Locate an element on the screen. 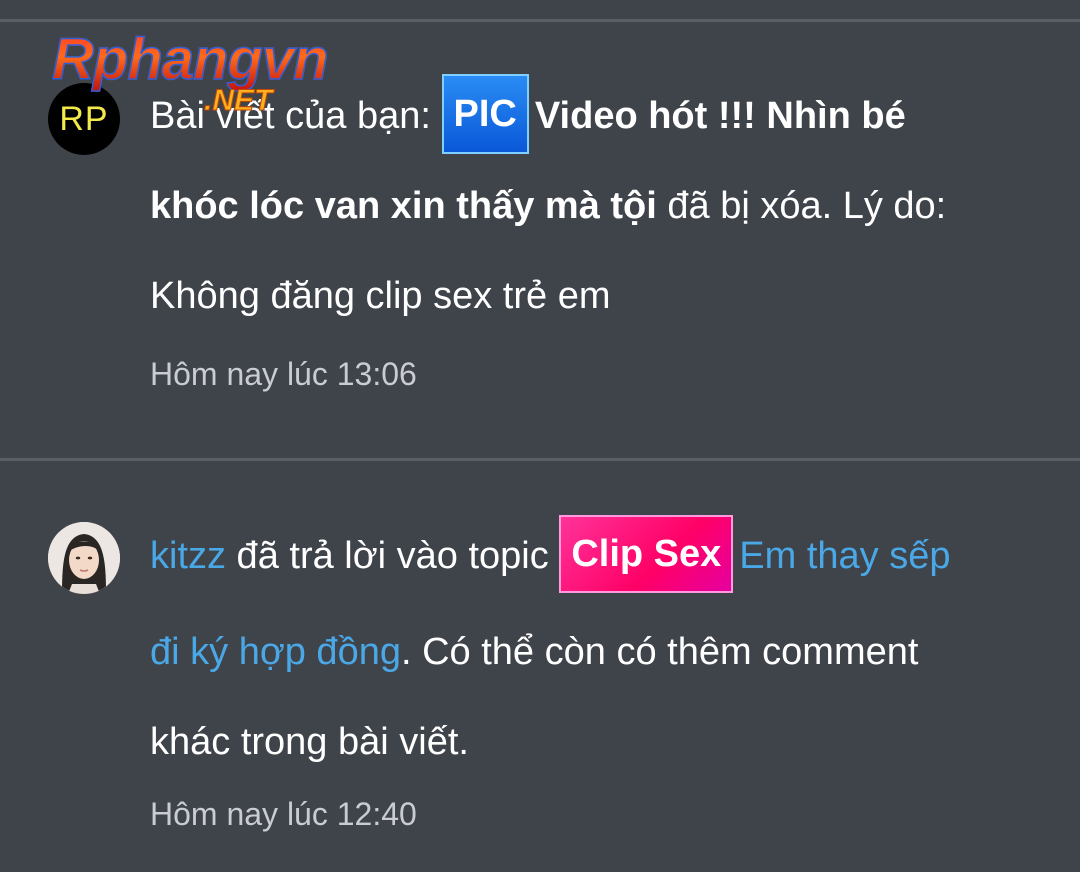 This screenshot has width=1080, height=872. reply-action-text: đã trả lời vào topic is located at coordinates (393, 556).